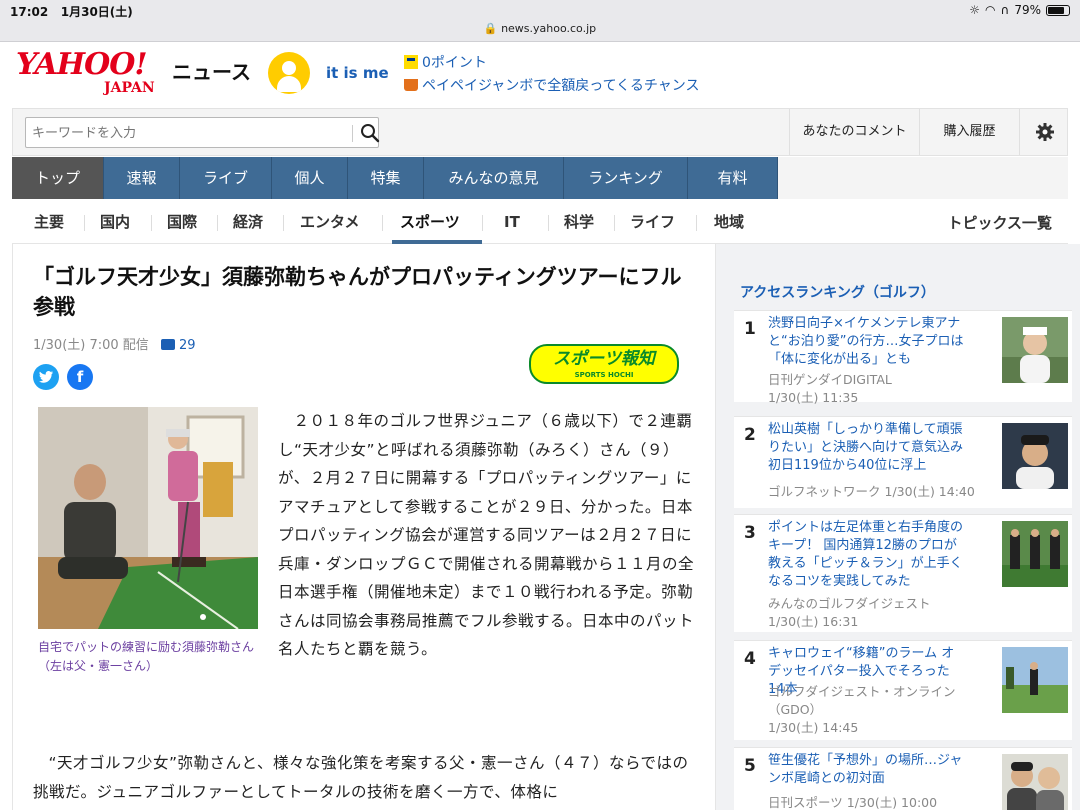  What do you see at coordinates (1027, 10) in the screenshot?
I see `battery-percent: 79%` at bounding box center [1027, 10].